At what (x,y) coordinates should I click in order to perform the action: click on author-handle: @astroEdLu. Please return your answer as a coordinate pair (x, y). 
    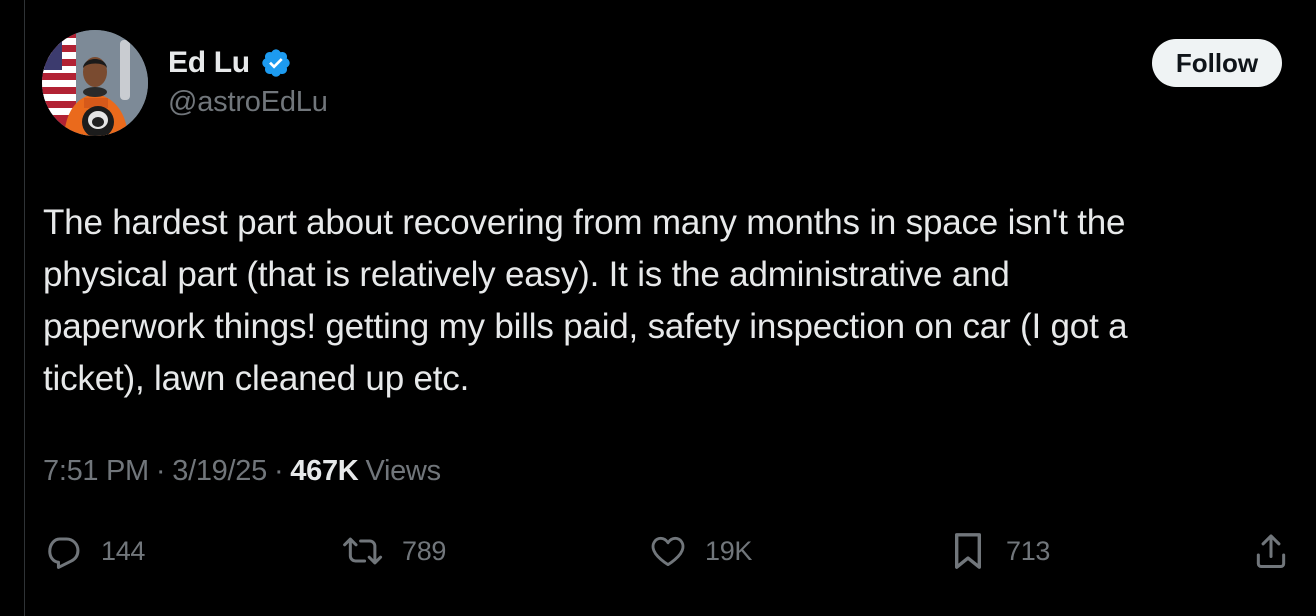
    Looking at the image, I should click on (248, 102).